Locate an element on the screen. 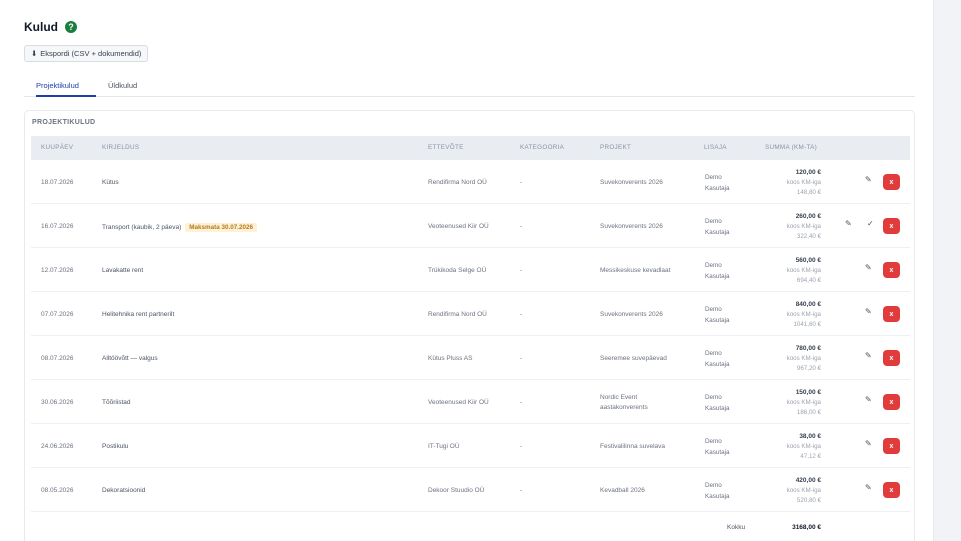 The height and width of the screenshot is (541, 961). row-amount: 38,00 € koos KM-iga 47,12 € is located at coordinates (804, 447).